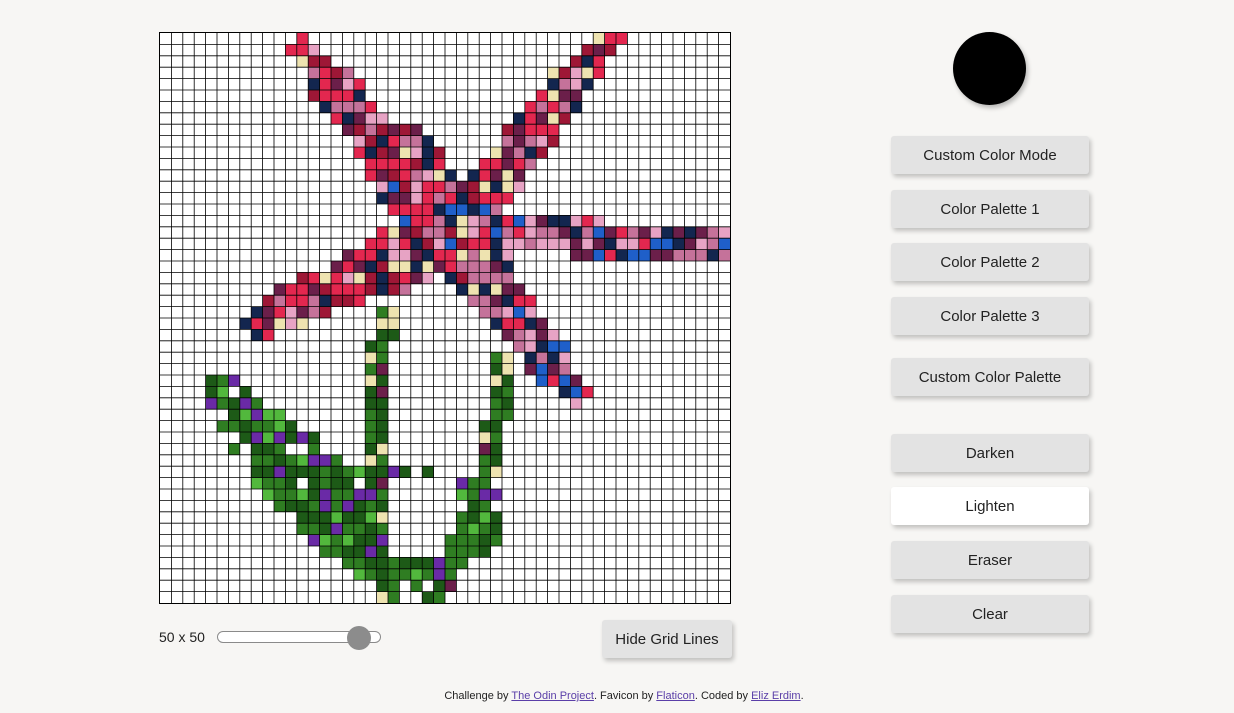 Image resolution: width=1234 pixels, height=713 pixels. What do you see at coordinates (990, 262) in the screenshot?
I see `color-palette-2-button: Color Palette 2` at bounding box center [990, 262].